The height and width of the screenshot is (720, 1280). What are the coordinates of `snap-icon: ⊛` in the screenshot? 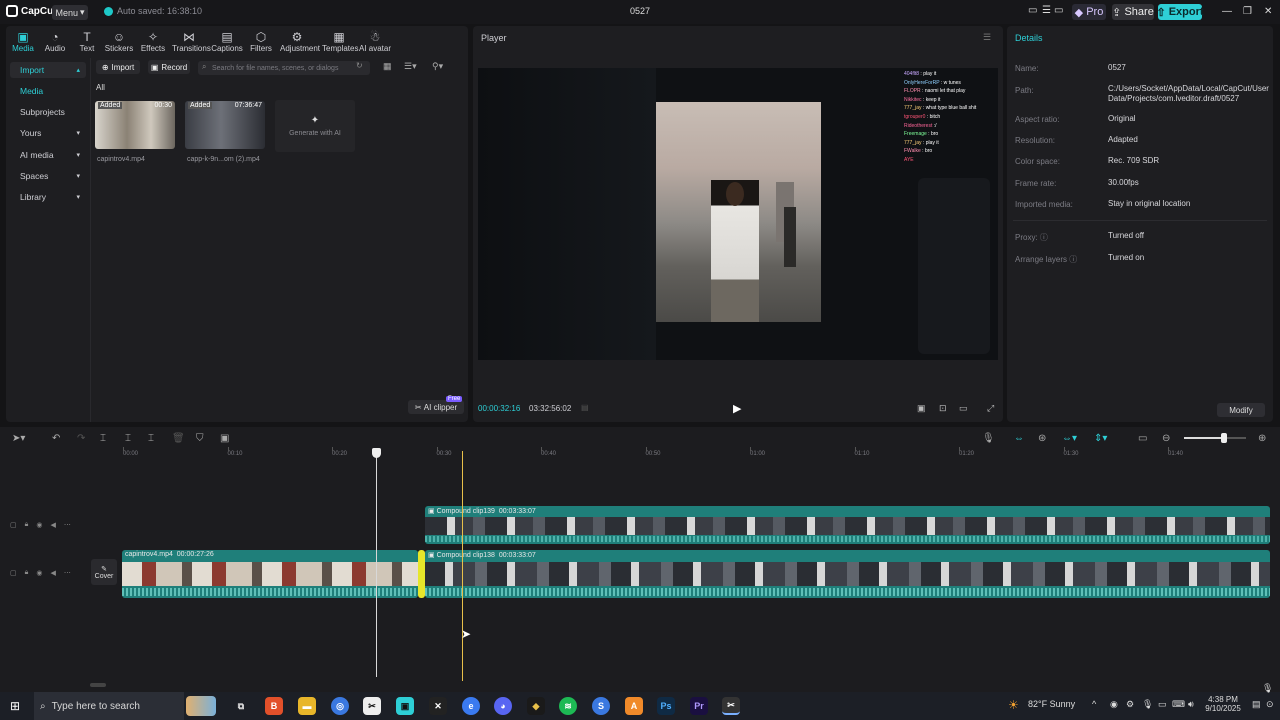 It's located at (1042, 438).